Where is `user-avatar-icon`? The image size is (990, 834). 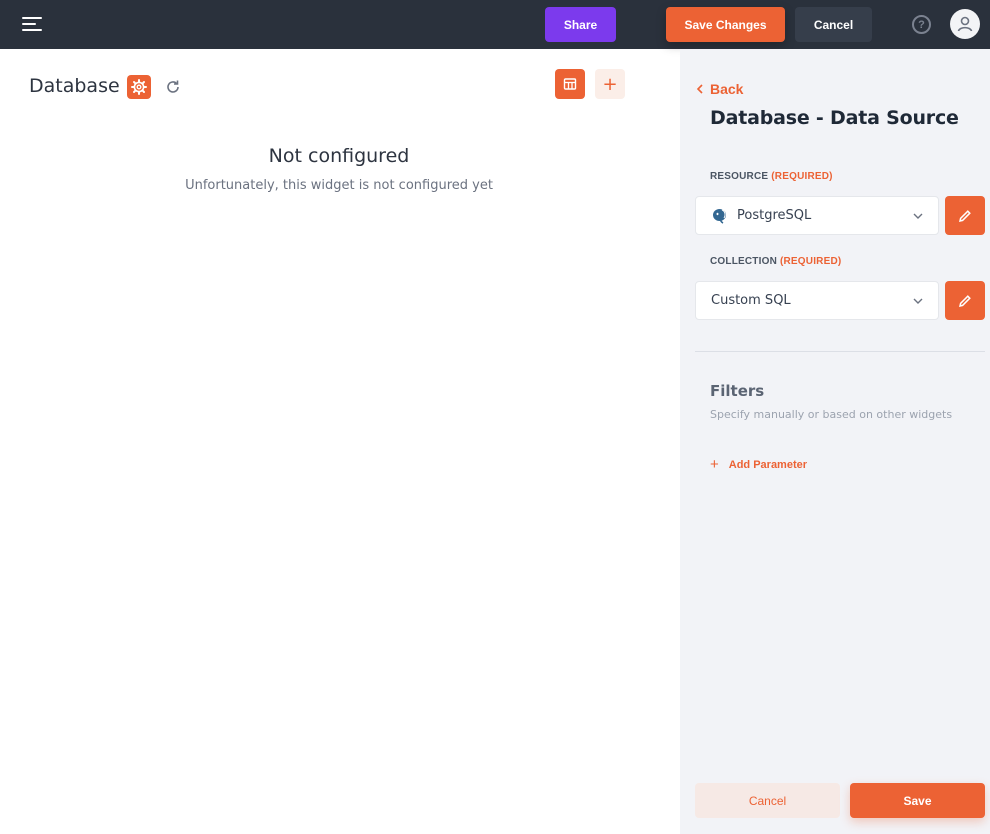
user-avatar-icon is located at coordinates (965, 24).